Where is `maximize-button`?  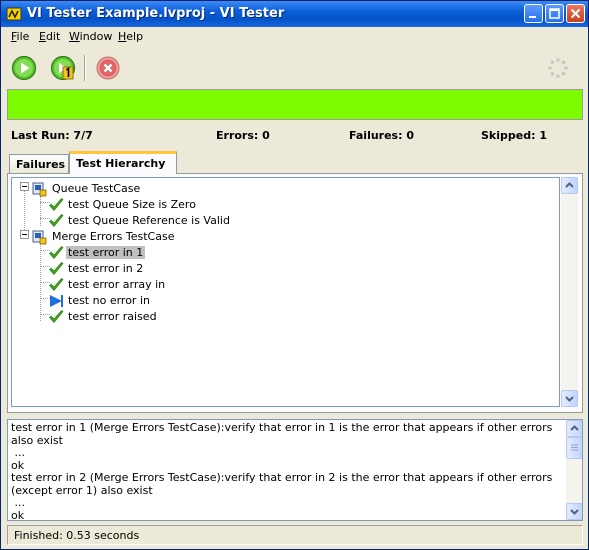
maximize-button is located at coordinates (554, 13).